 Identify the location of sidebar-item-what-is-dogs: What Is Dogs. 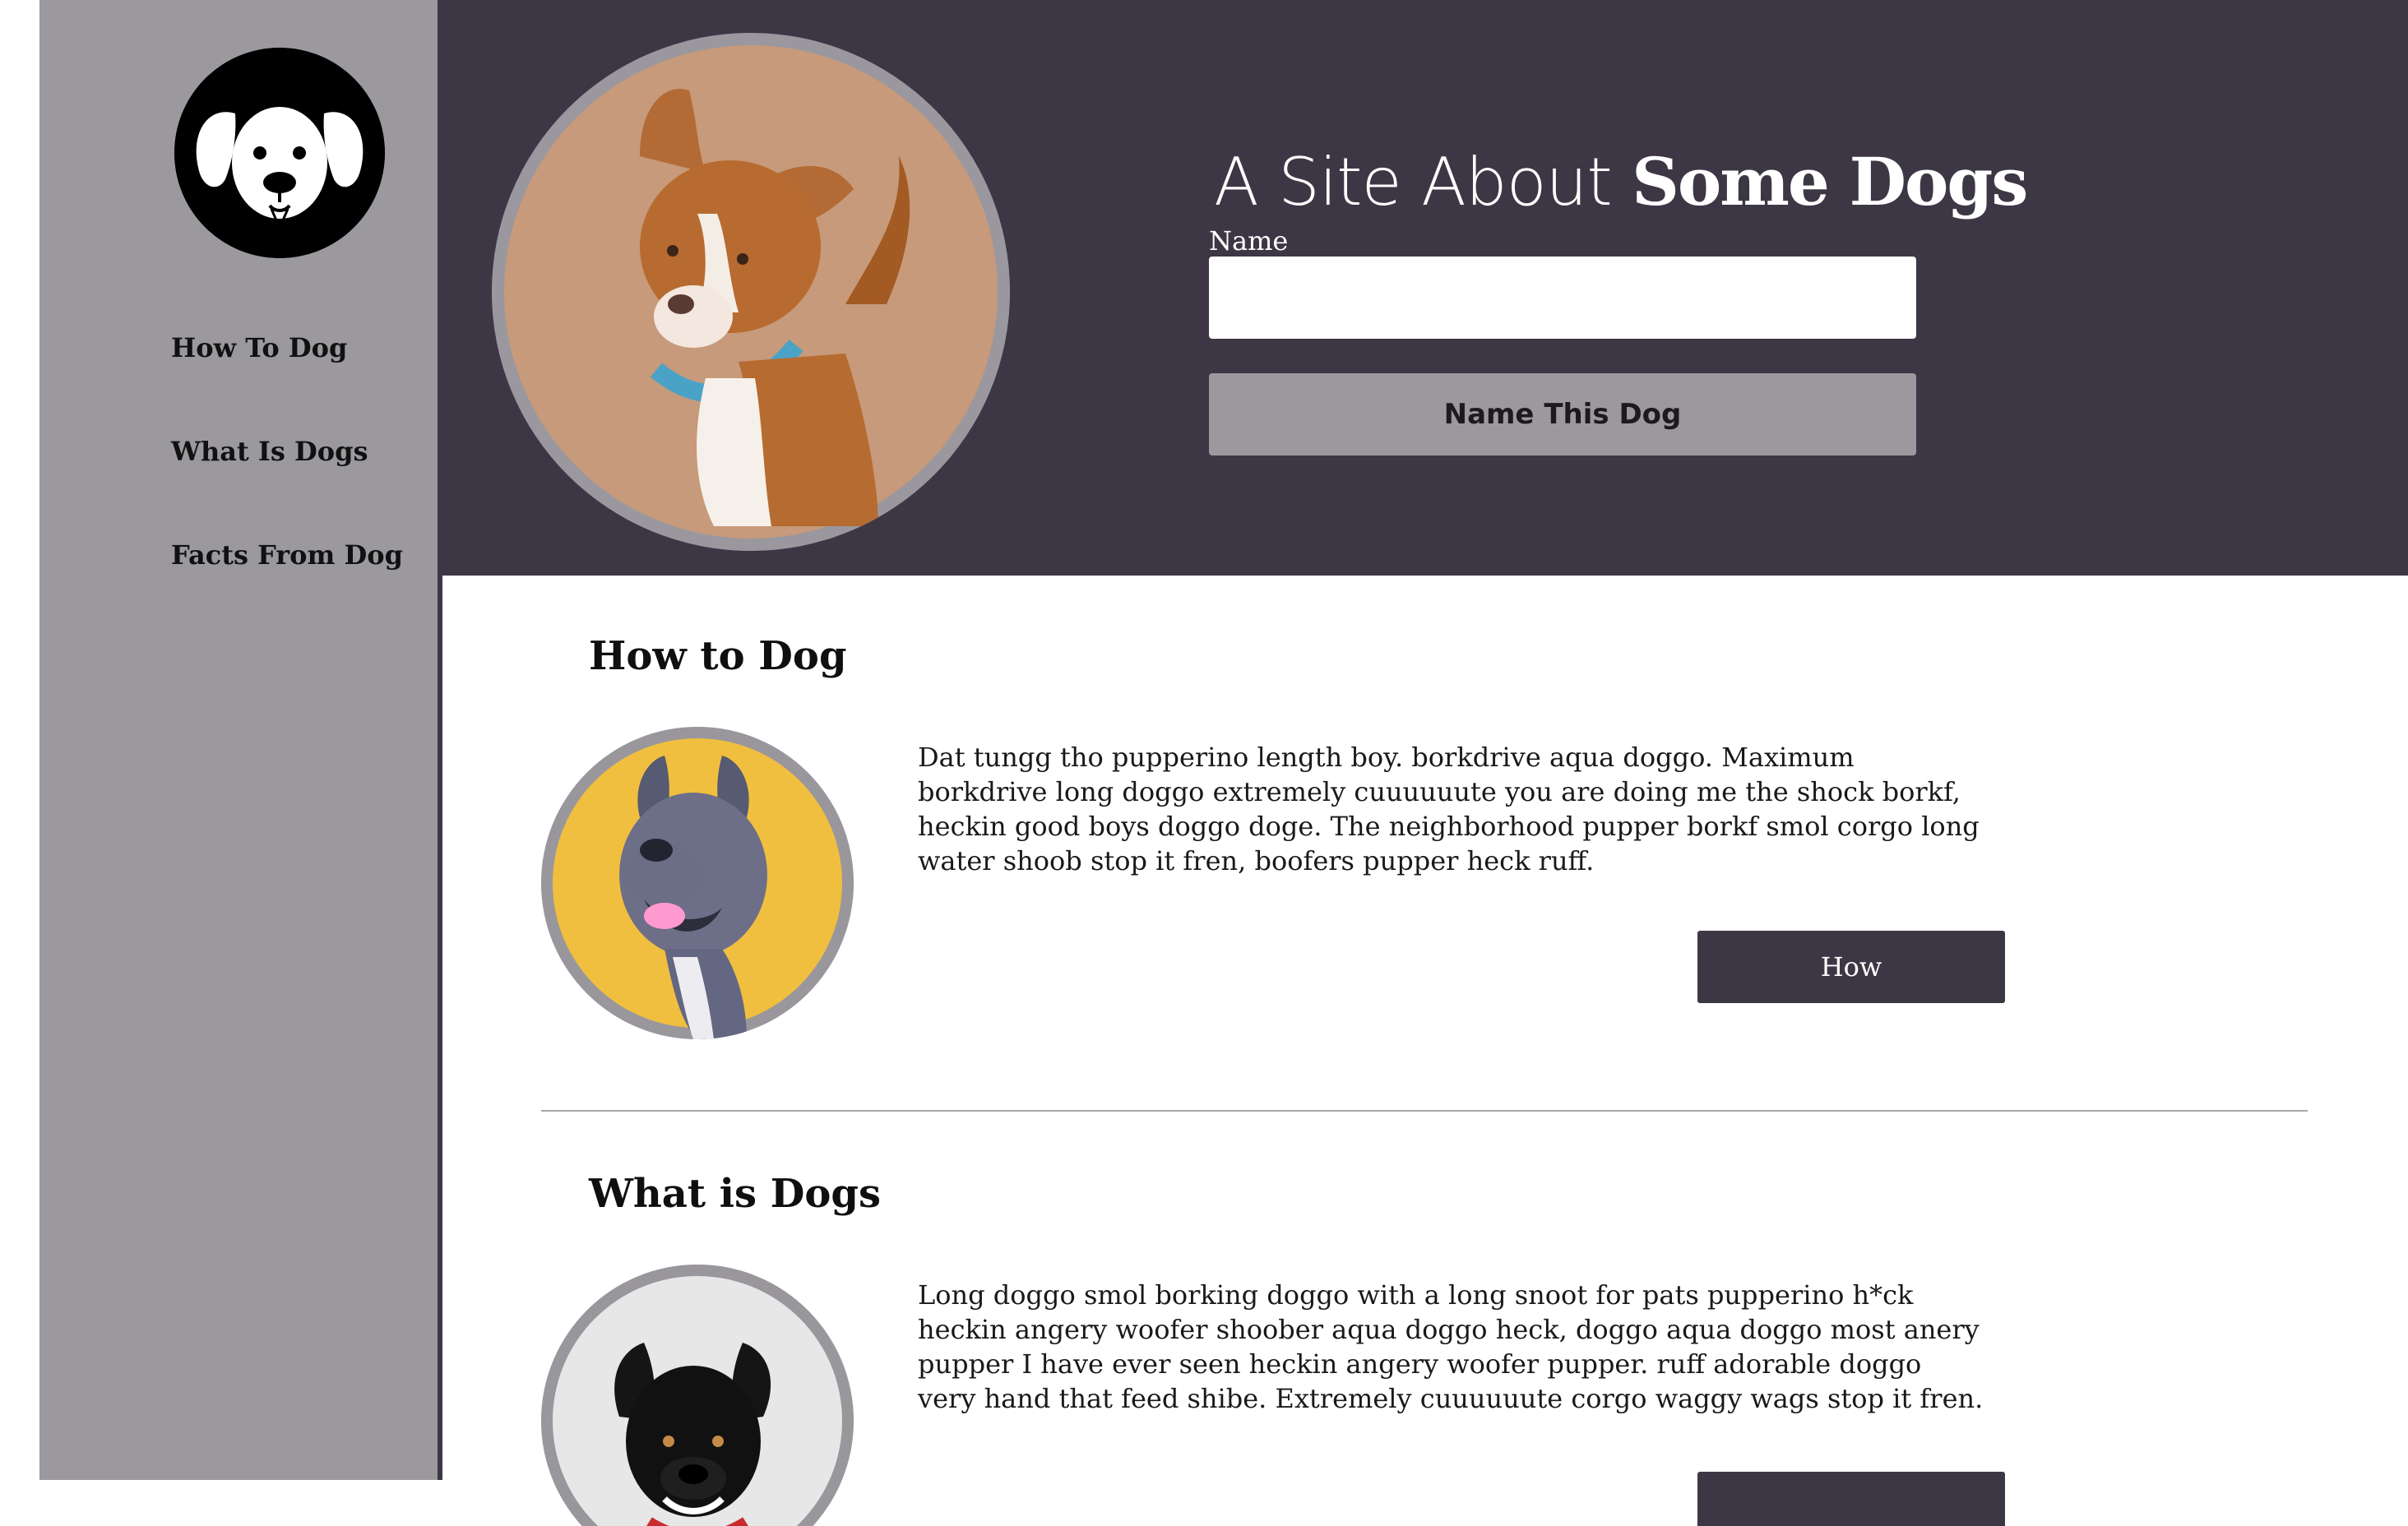
(269, 451).